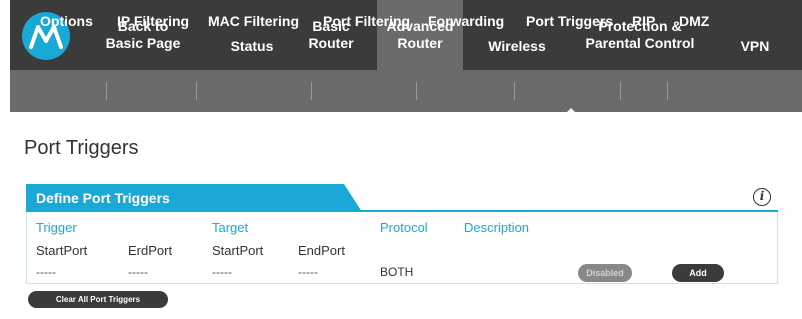  Describe the element at coordinates (698, 273) in the screenshot. I see `add-button: Add` at that location.